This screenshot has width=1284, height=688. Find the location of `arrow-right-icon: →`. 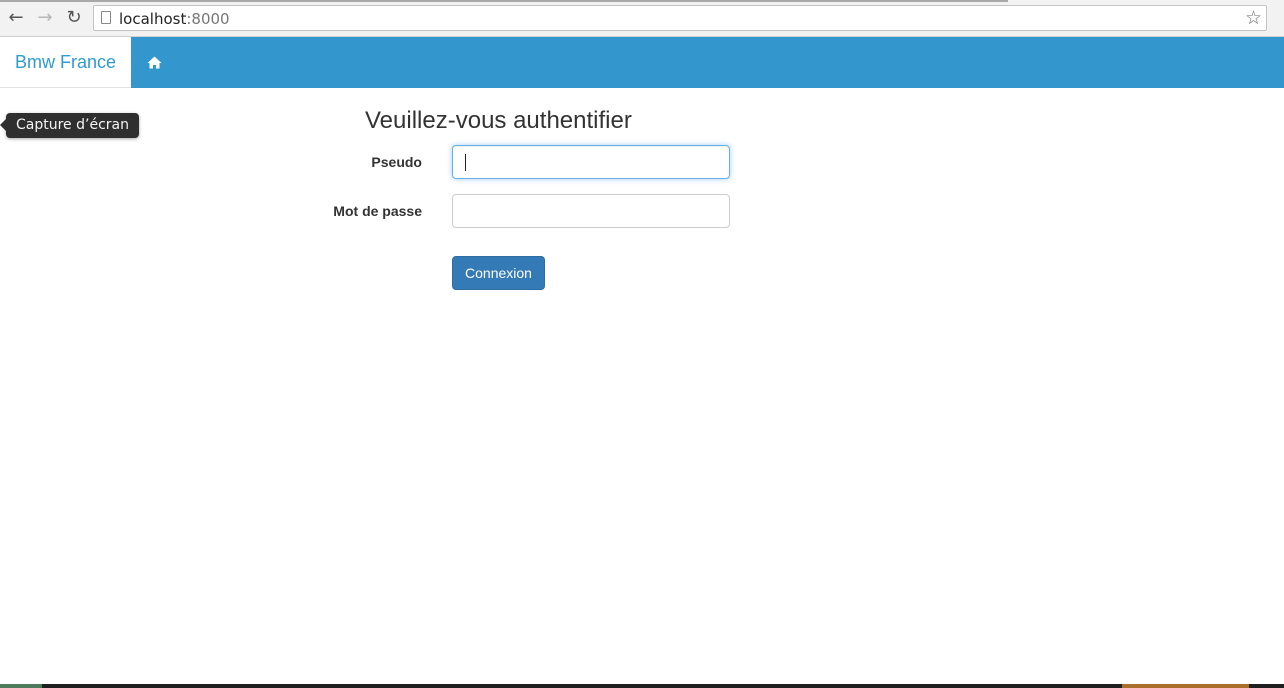

arrow-right-icon: → is located at coordinates (45, 17).